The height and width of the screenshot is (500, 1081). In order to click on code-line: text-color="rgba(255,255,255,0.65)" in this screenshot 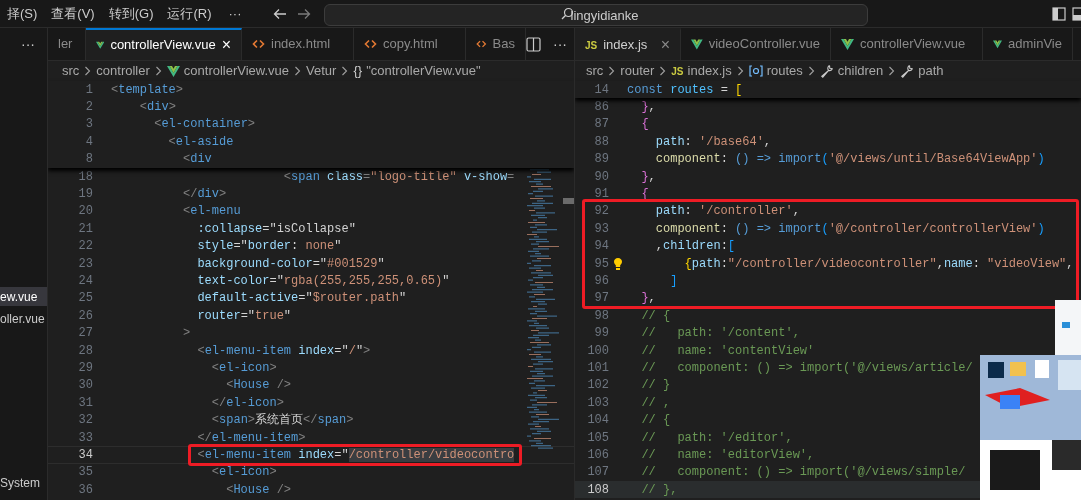, I will do `click(323, 281)`.